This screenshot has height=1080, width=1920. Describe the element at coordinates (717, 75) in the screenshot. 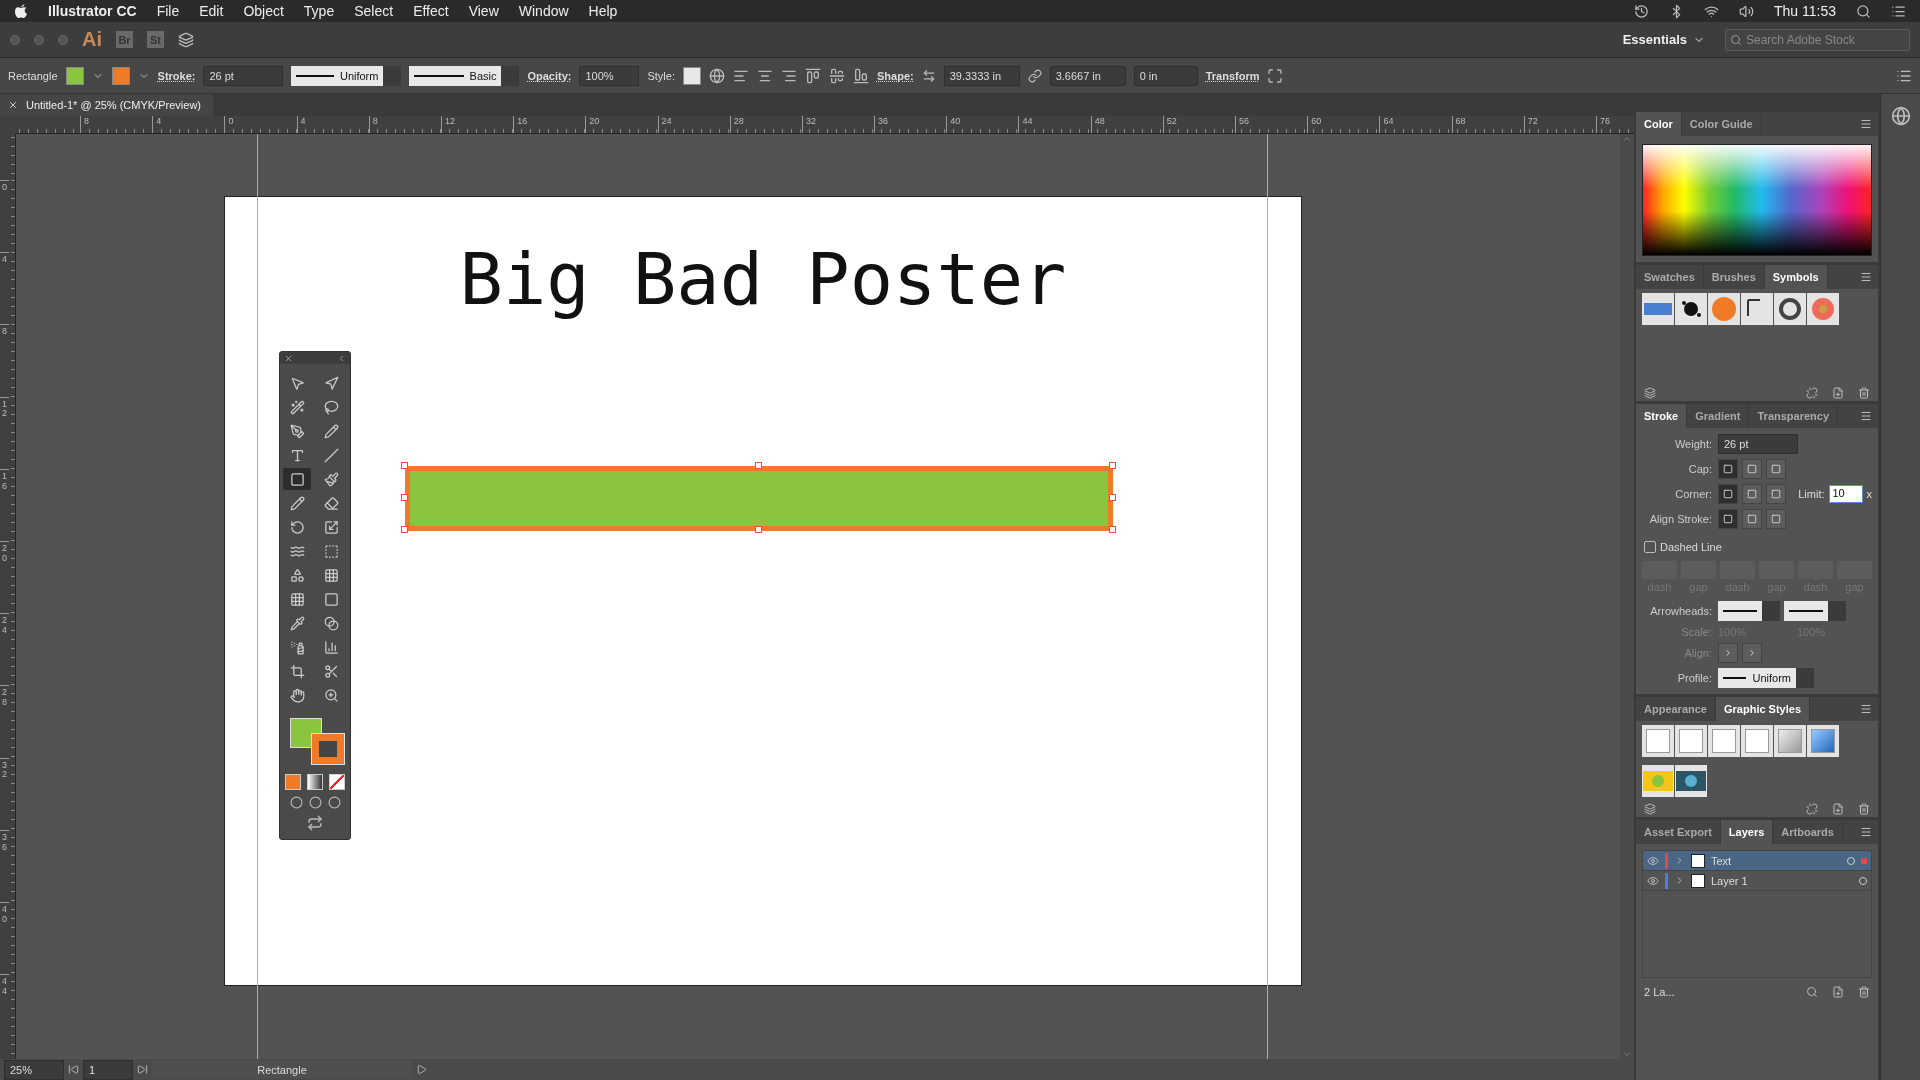

I see `globe-icon` at that location.